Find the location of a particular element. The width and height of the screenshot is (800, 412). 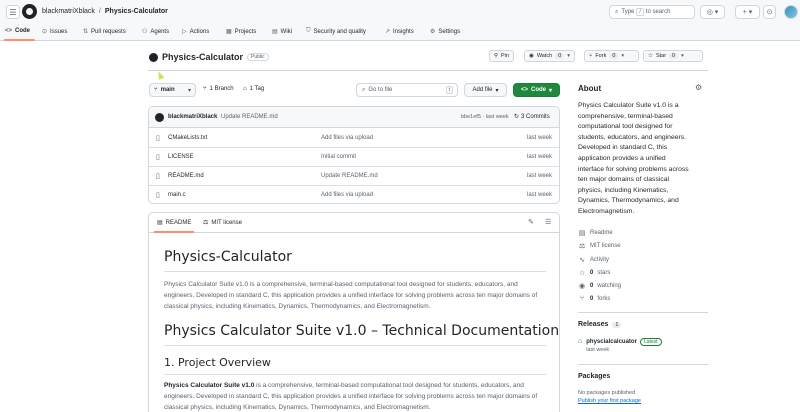

forks-count: 0 is located at coordinates (592, 298).